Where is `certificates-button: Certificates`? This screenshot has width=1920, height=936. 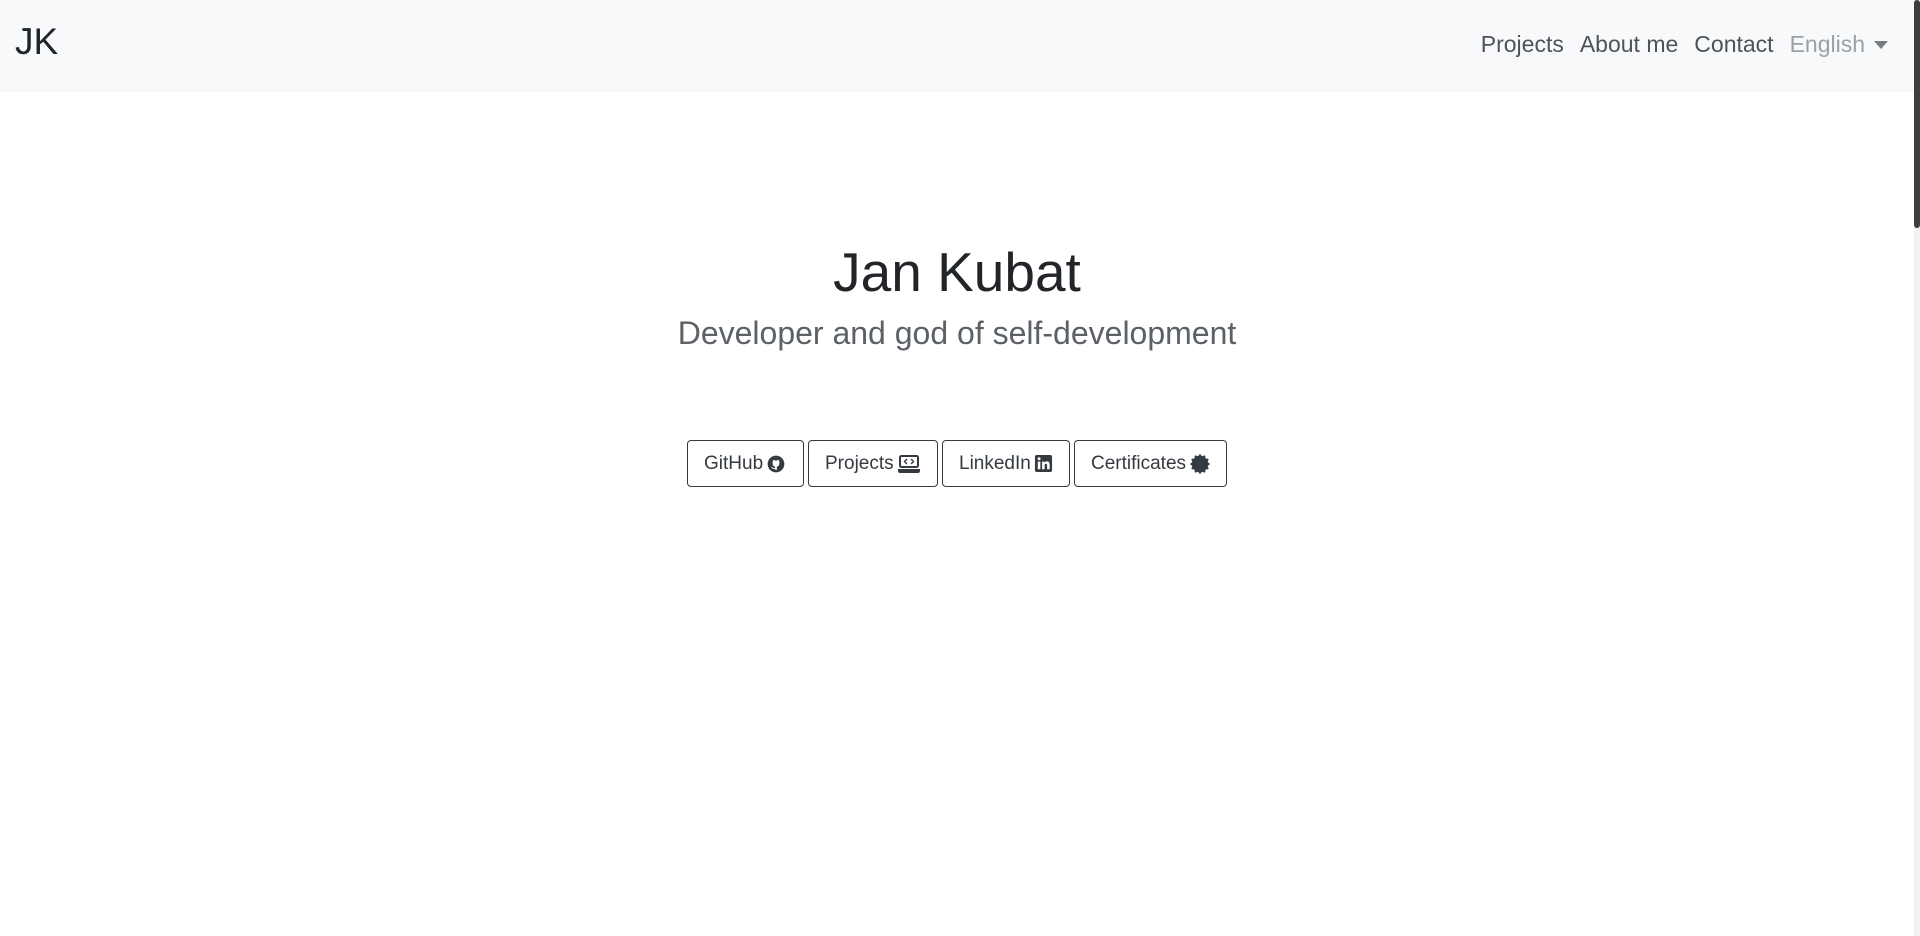
certificates-button: Certificates is located at coordinates (1150, 463).